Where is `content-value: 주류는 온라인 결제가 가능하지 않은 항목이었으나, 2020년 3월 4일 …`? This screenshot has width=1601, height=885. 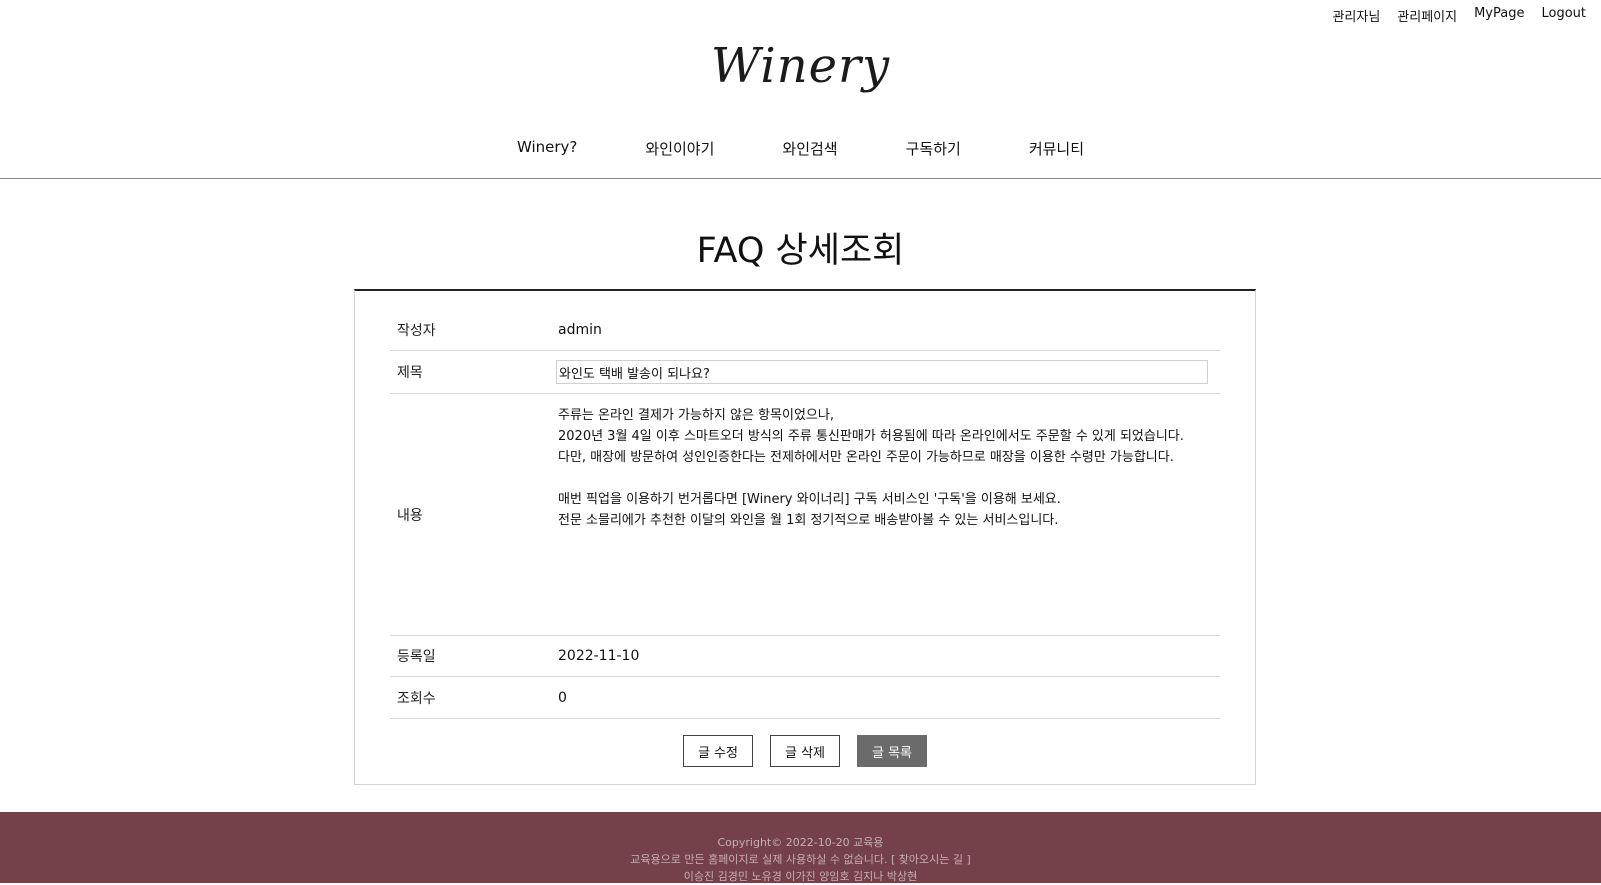
content-value: 주류는 온라인 결제가 가능하지 않은 항목이었으나, 2020년 3월 4일 … is located at coordinates (889, 515).